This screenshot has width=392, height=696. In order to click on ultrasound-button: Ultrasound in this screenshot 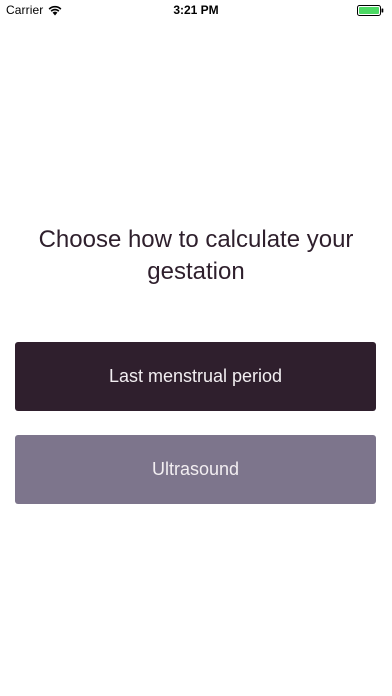, I will do `click(195, 469)`.